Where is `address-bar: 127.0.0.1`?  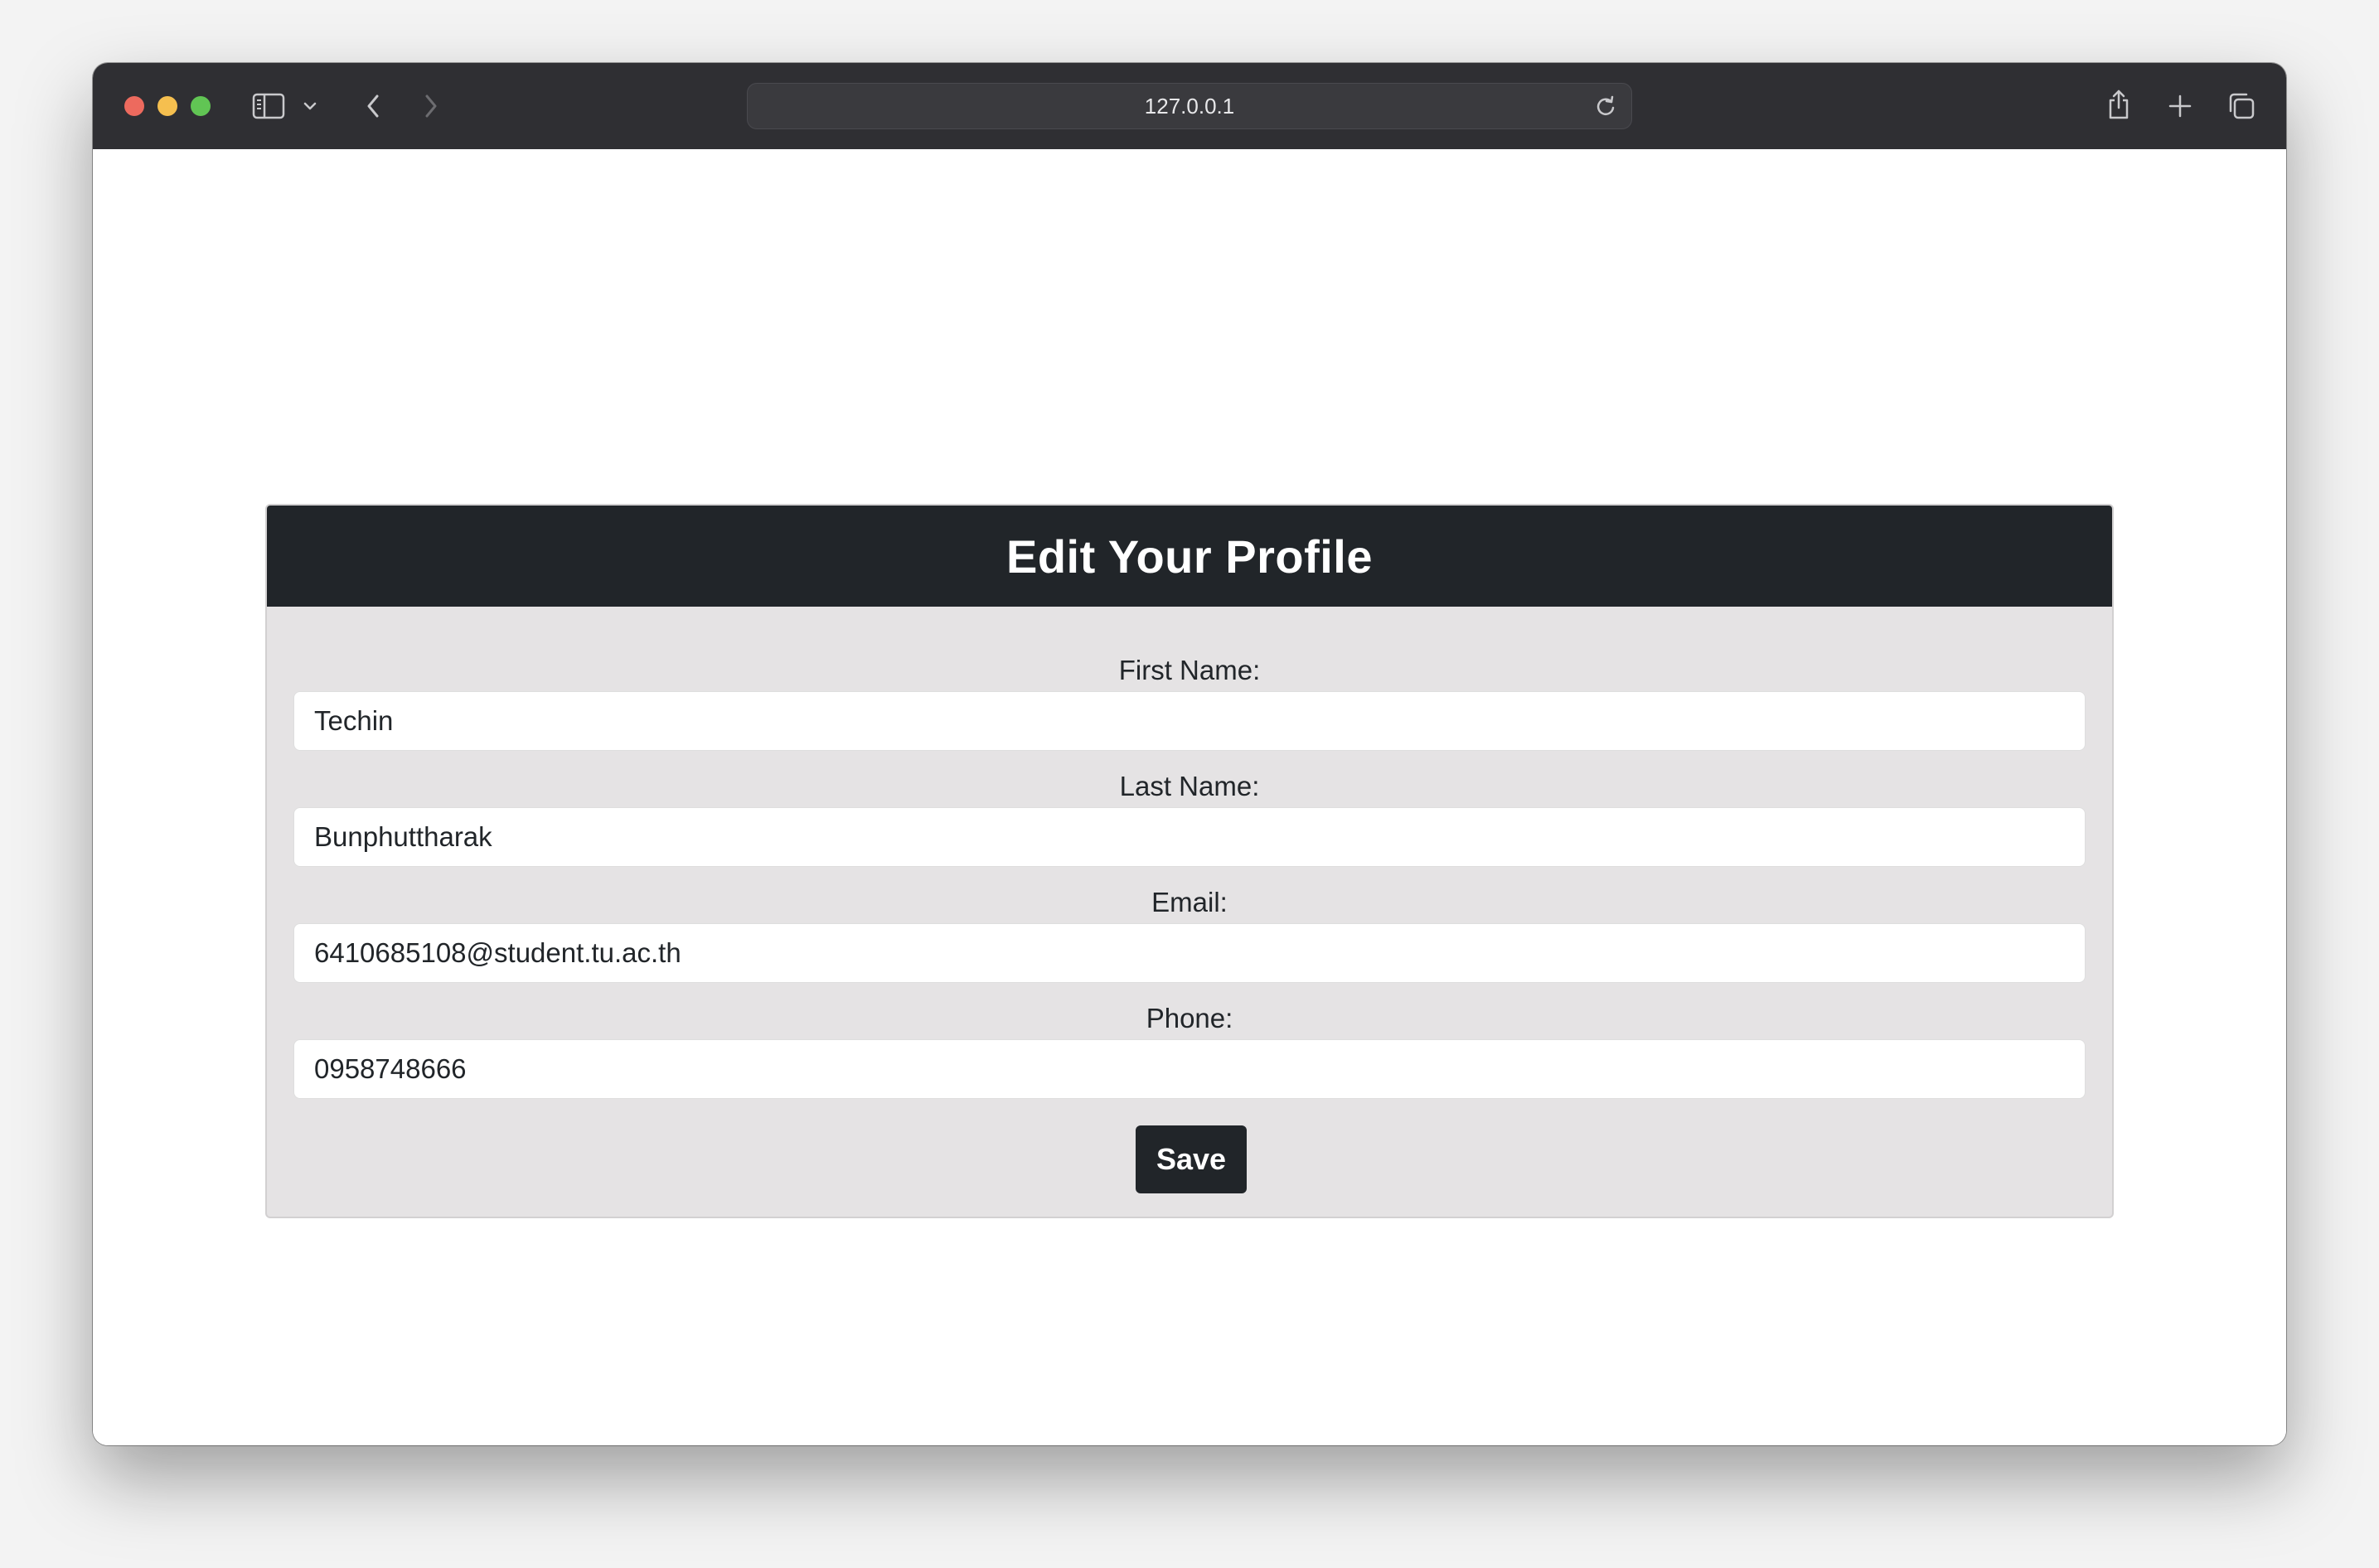 address-bar: 127.0.0.1 is located at coordinates (1189, 106).